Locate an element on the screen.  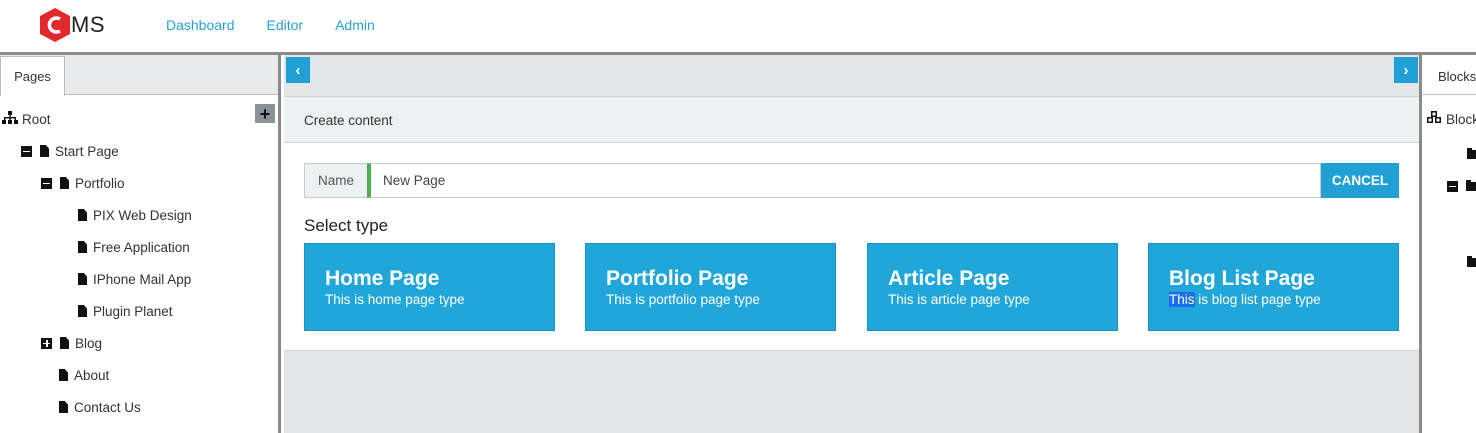
tree-item-label: About is located at coordinates (92, 375).